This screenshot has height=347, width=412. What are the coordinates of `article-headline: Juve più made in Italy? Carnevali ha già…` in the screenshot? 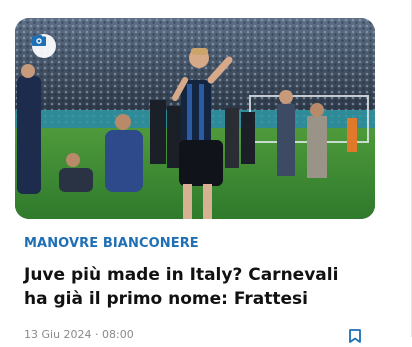 It's located at (194, 287).